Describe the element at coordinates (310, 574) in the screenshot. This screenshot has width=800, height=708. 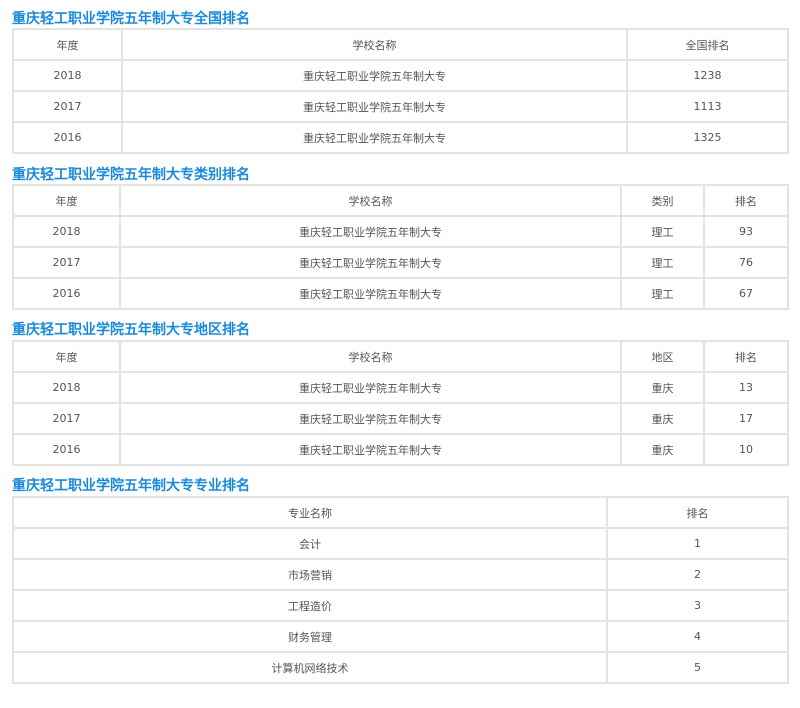
I see `cell-major-name: 市场营销` at that location.